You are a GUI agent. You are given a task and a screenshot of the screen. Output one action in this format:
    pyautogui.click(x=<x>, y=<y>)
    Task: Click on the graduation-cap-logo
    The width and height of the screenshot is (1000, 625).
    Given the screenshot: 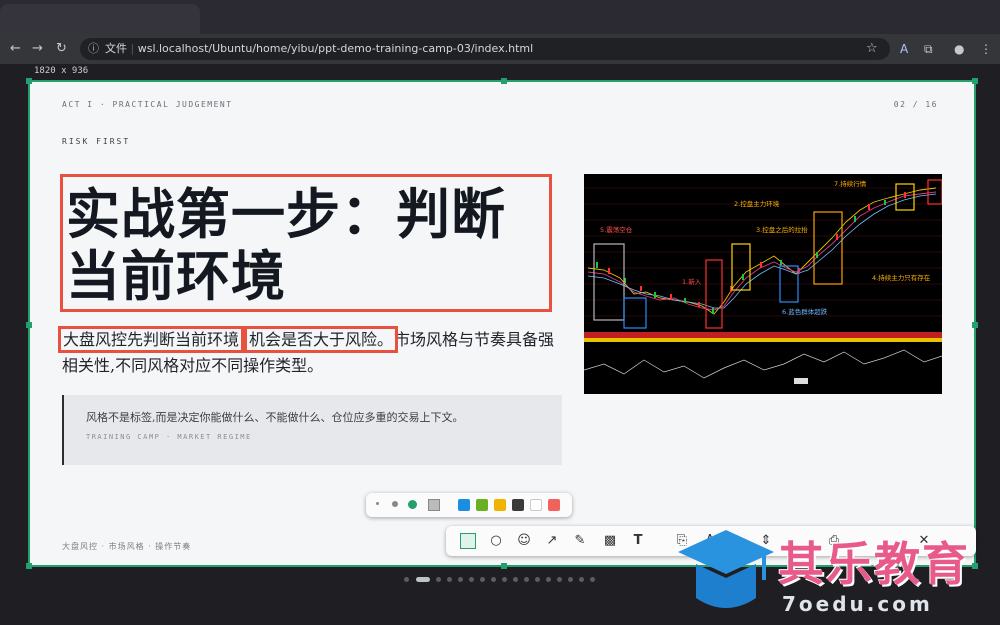 What is the action you would take?
    pyautogui.click(x=726, y=569)
    